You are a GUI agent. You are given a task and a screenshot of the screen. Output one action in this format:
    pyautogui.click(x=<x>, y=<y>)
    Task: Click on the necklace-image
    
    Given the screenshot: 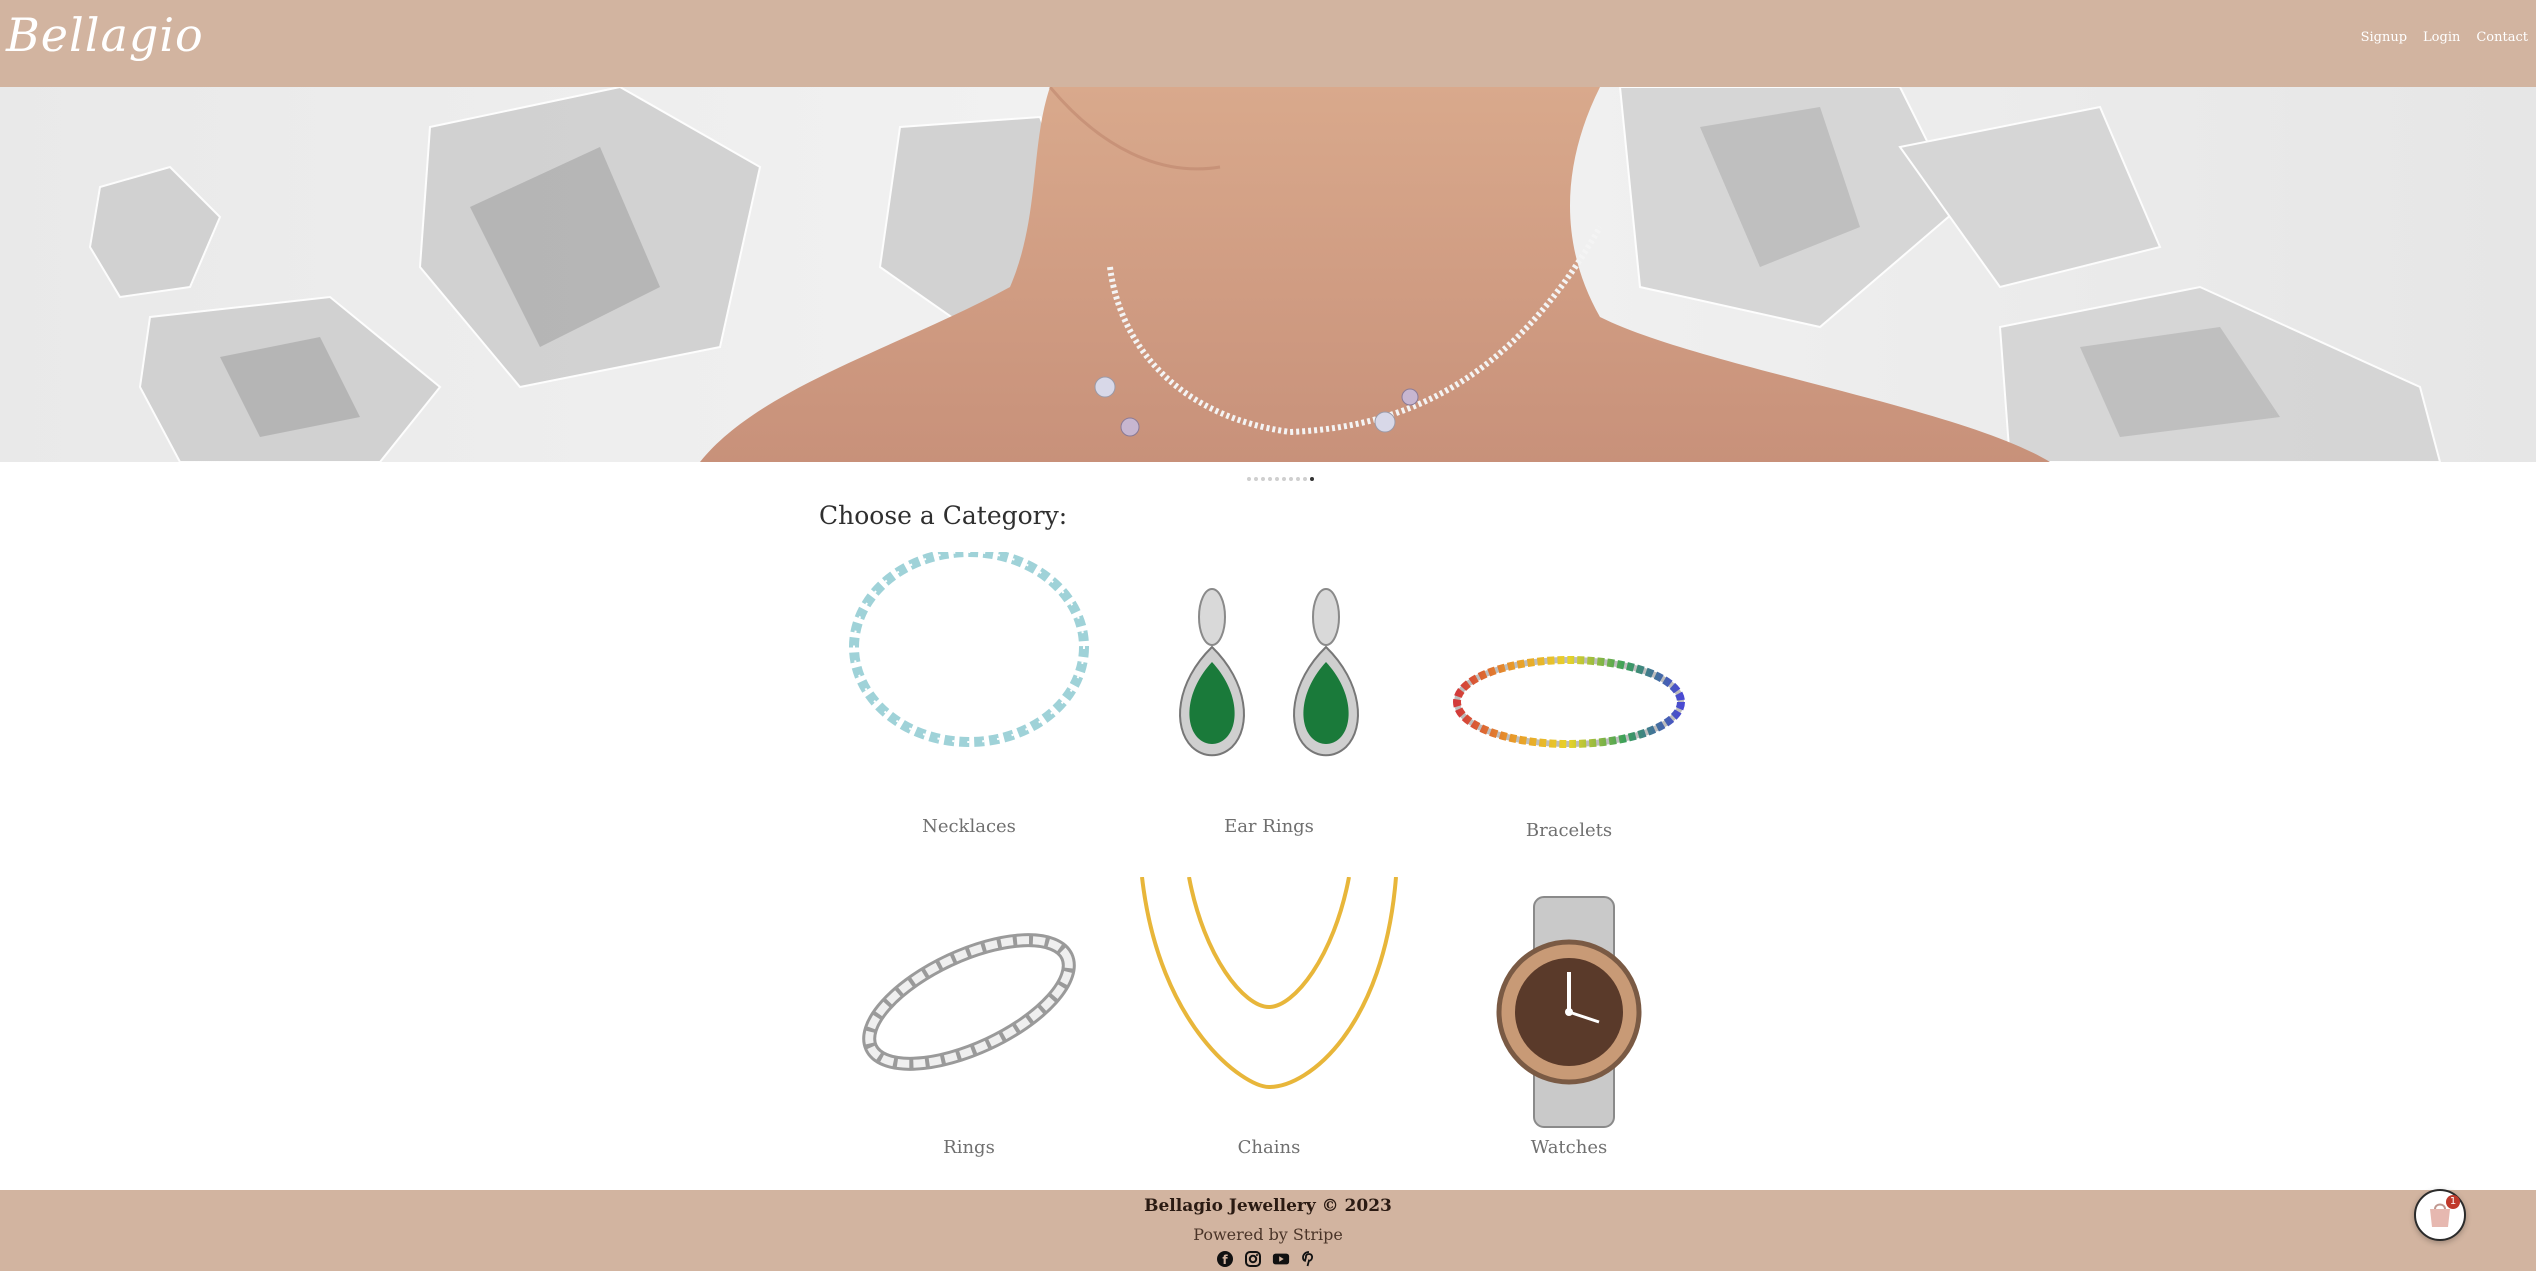 What is the action you would take?
    pyautogui.click(x=969, y=649)
    